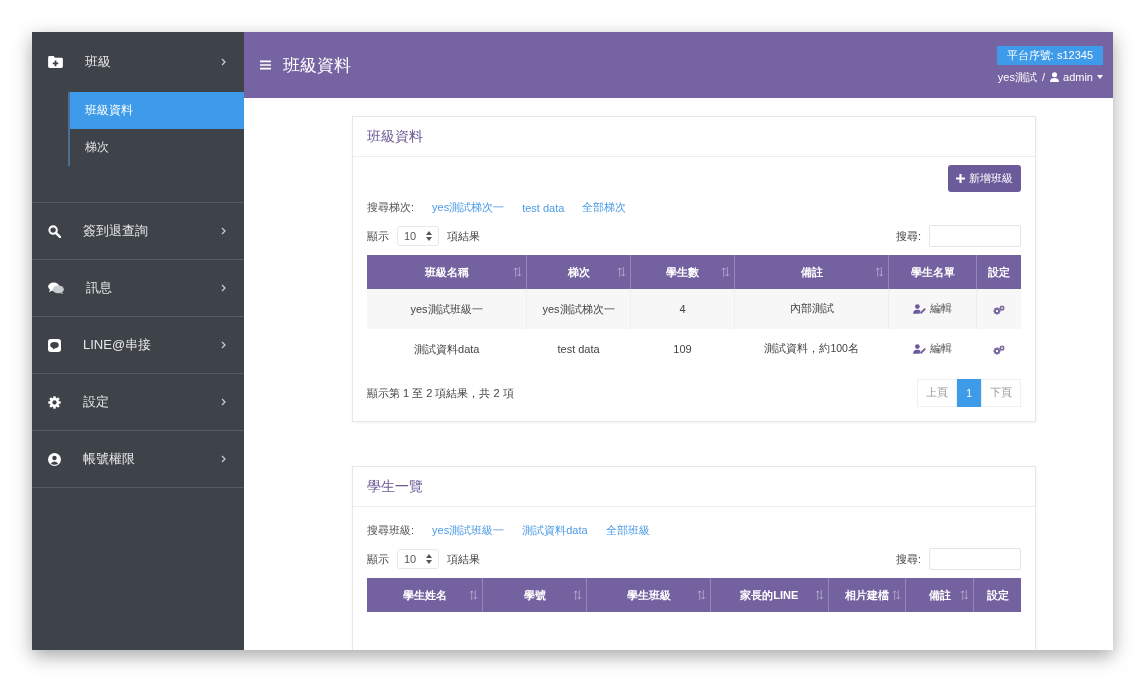 Image resolution: width=1135 pixels, height=684 pixels. Describe the element at coordinates (468, 530) in the screenshot. I see `filter-link: yes測試班級一` at that location.